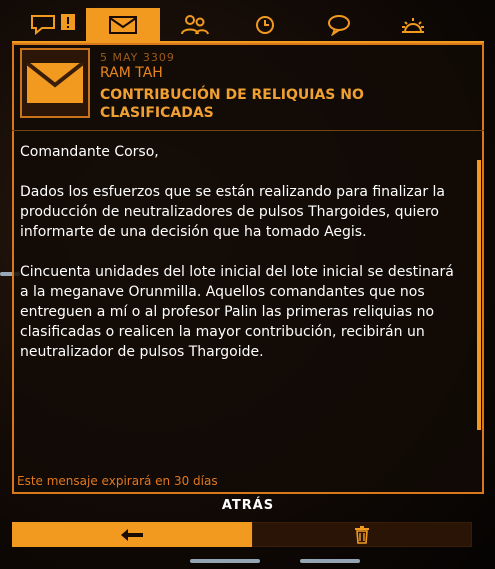 This screenshot has width=495, height=569. Describe the element at coordinates (131, 73) in the screenshot. I see `message-sender: RAM TAH` at that location.